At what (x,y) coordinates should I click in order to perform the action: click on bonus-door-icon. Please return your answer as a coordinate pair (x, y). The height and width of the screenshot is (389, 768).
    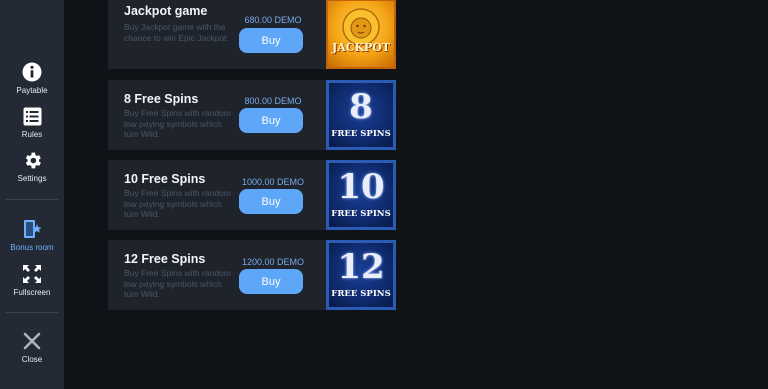
    Looking at the image, I should click on (32, 229).